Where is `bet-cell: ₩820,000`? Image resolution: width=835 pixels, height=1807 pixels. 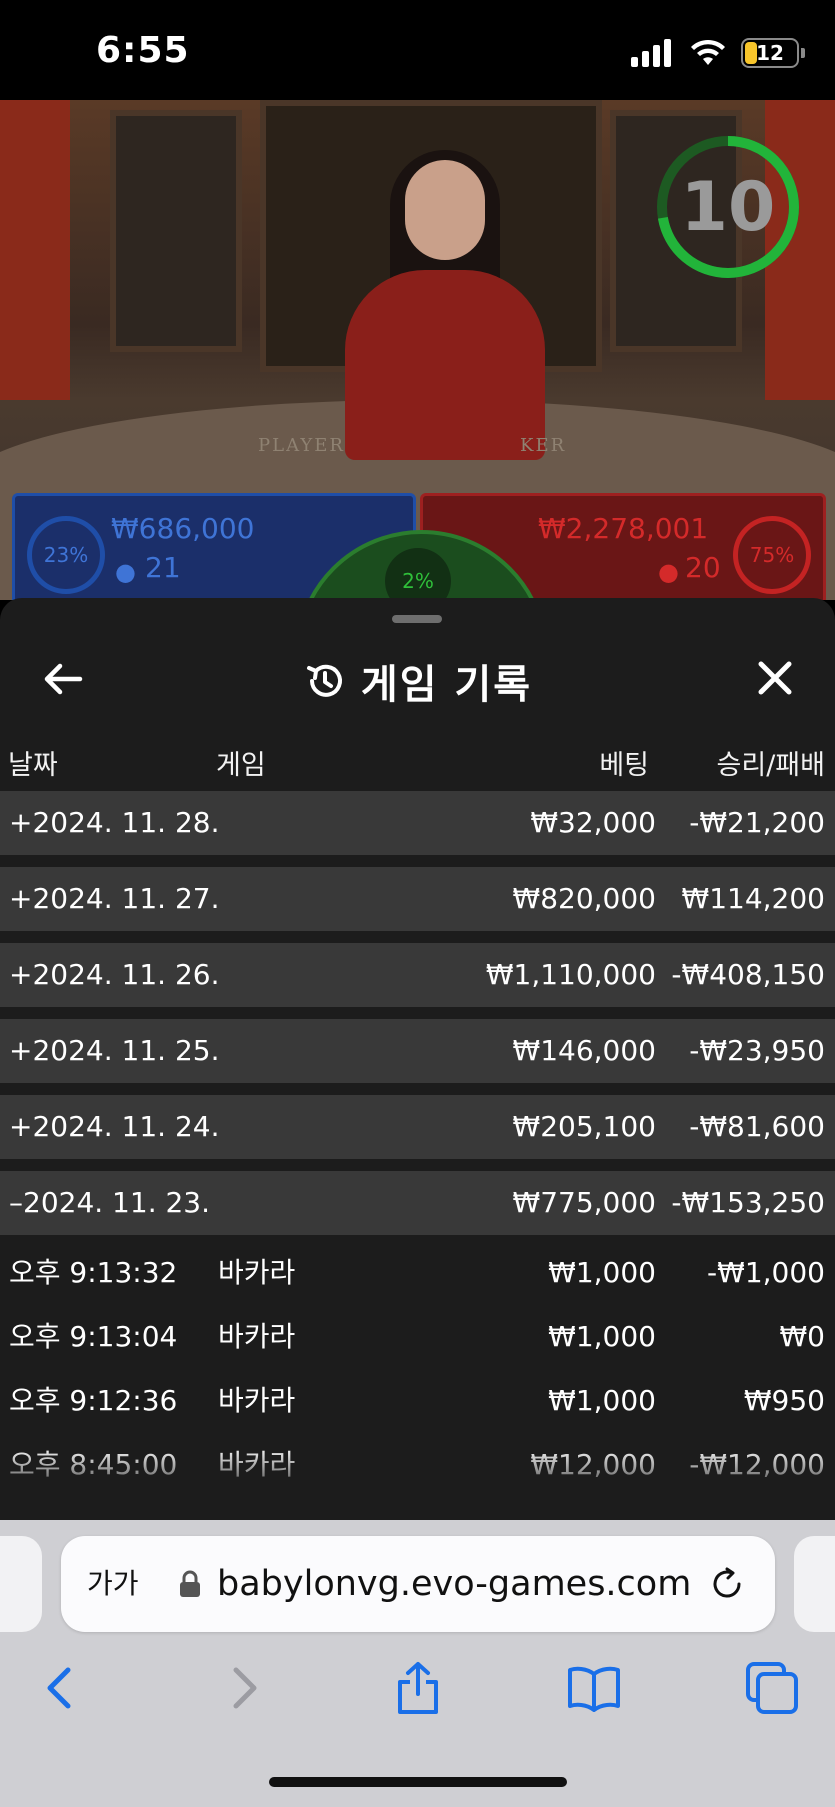
bet-cell: ₩820,000 is located at coordinates (584, 898).